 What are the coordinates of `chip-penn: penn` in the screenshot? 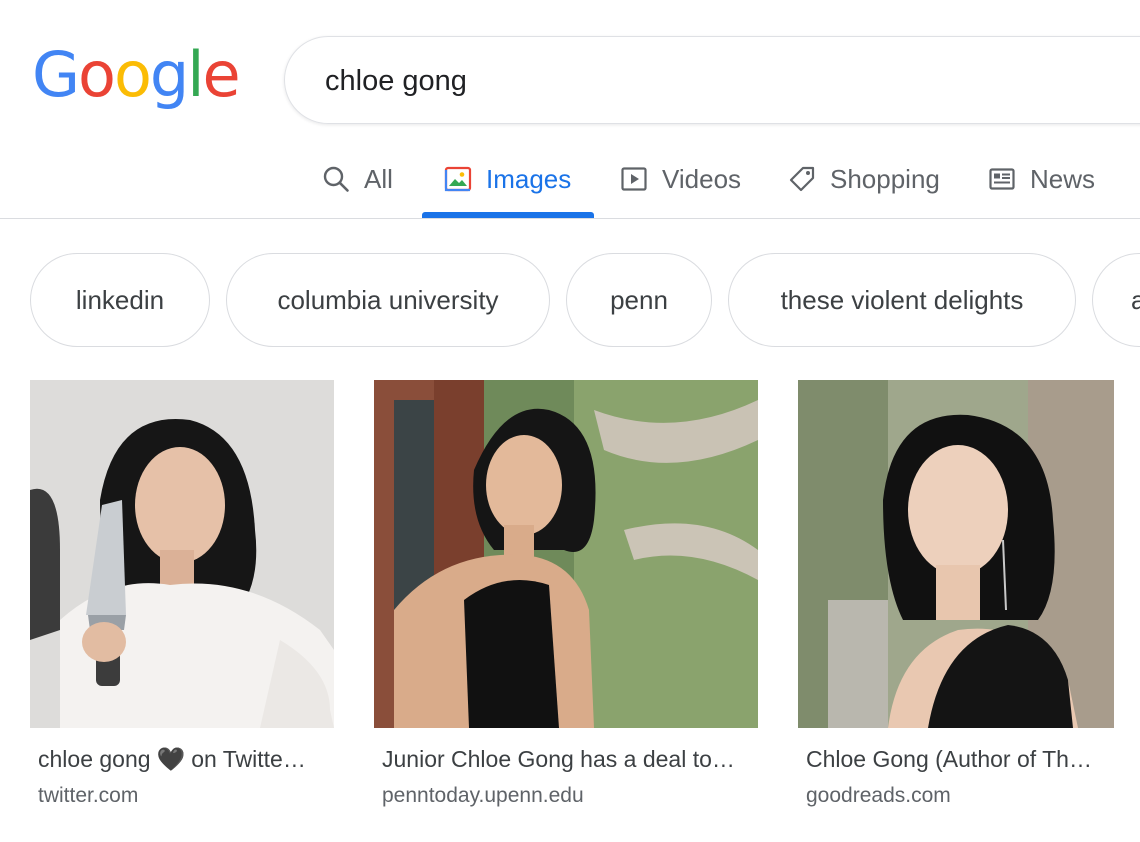 It's located at (639, 300).